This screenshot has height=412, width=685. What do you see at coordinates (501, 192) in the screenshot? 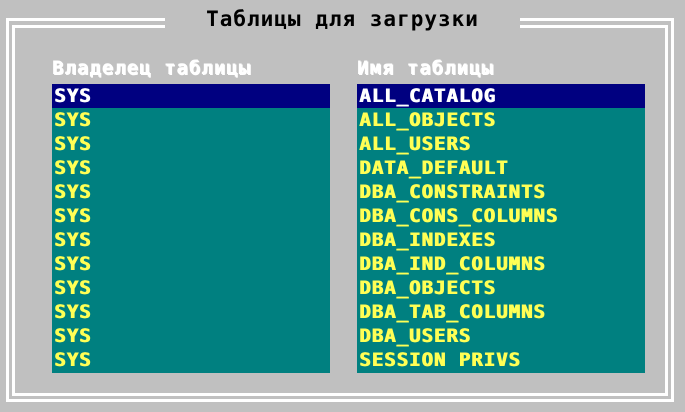
I see `list-item: DBA_CONSTRAINTS` at bounding box center [501, 192].